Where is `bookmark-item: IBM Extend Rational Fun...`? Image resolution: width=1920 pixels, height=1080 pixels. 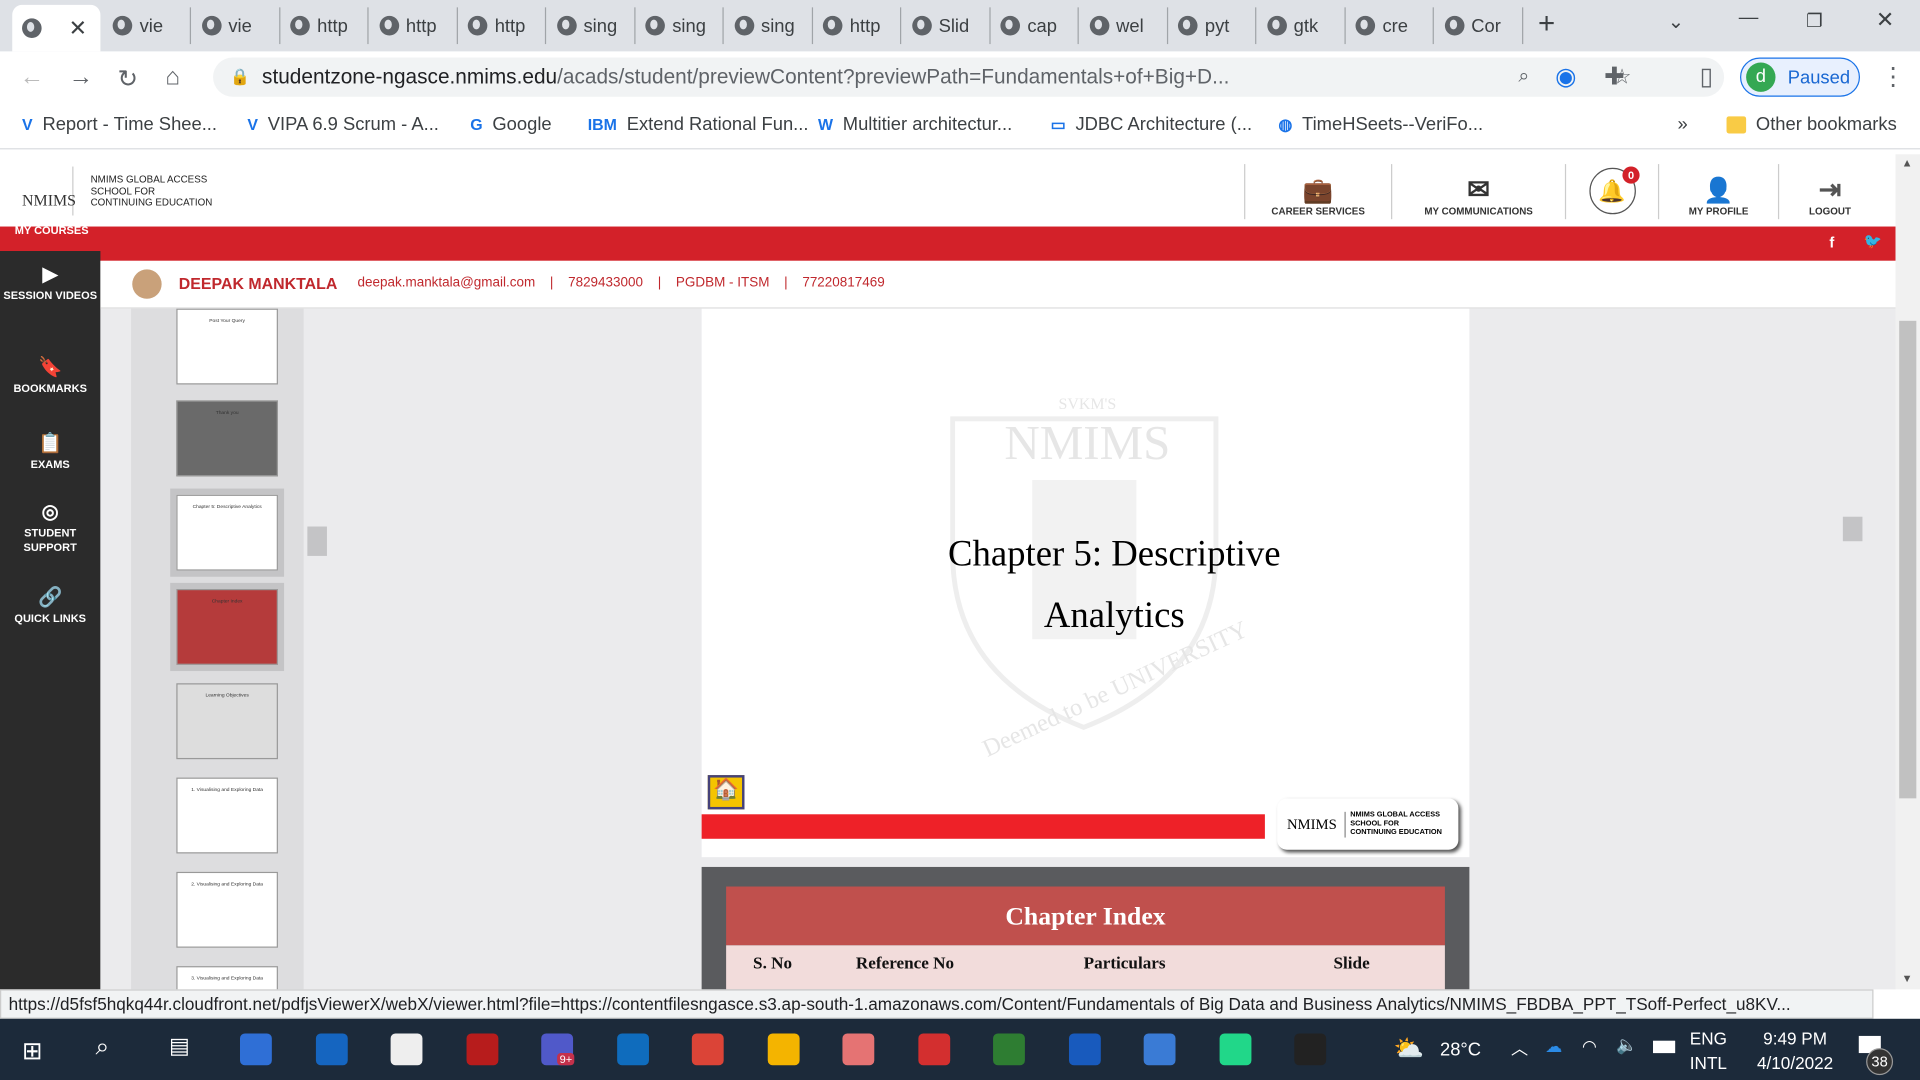 bookmark-item: IBM Extend Rational Fun... is located at coordinates (698, 124).